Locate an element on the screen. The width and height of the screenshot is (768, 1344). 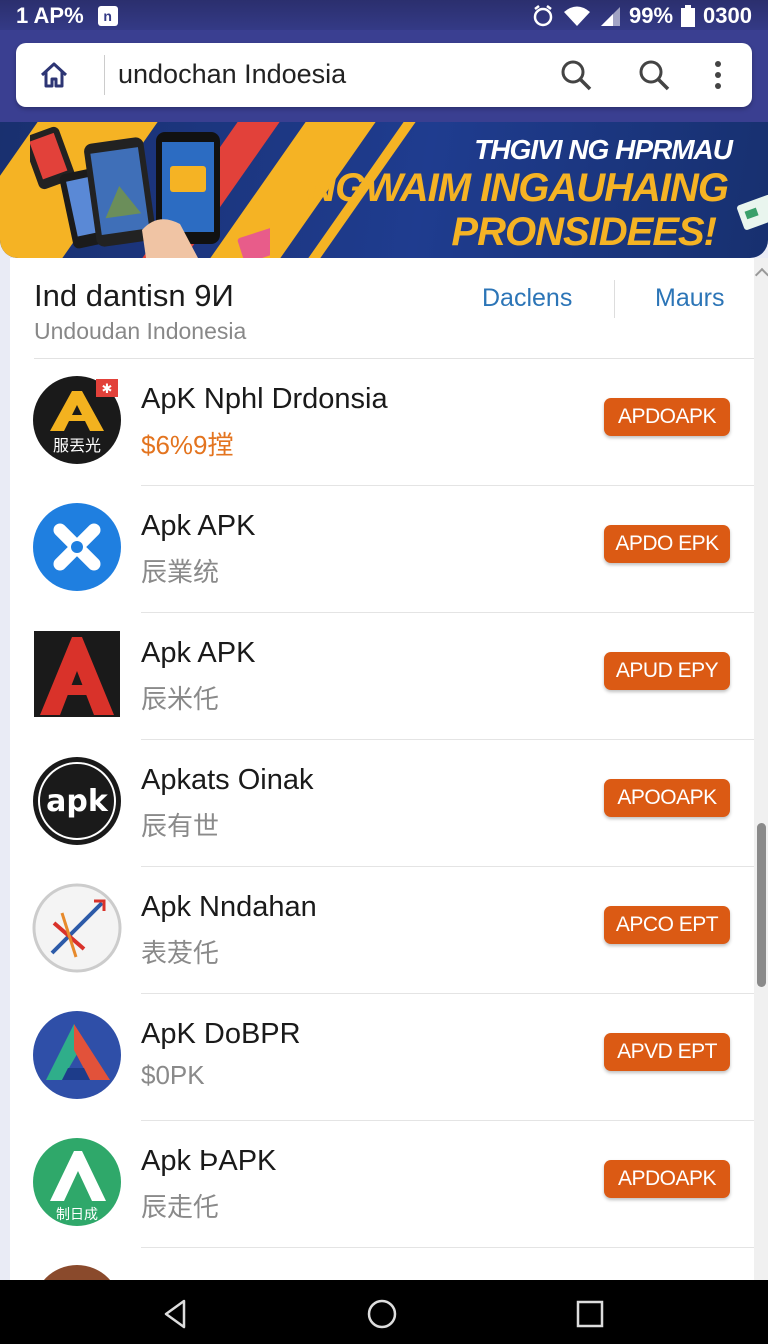
home-circle-icon is located at coordinates (382, 1314).